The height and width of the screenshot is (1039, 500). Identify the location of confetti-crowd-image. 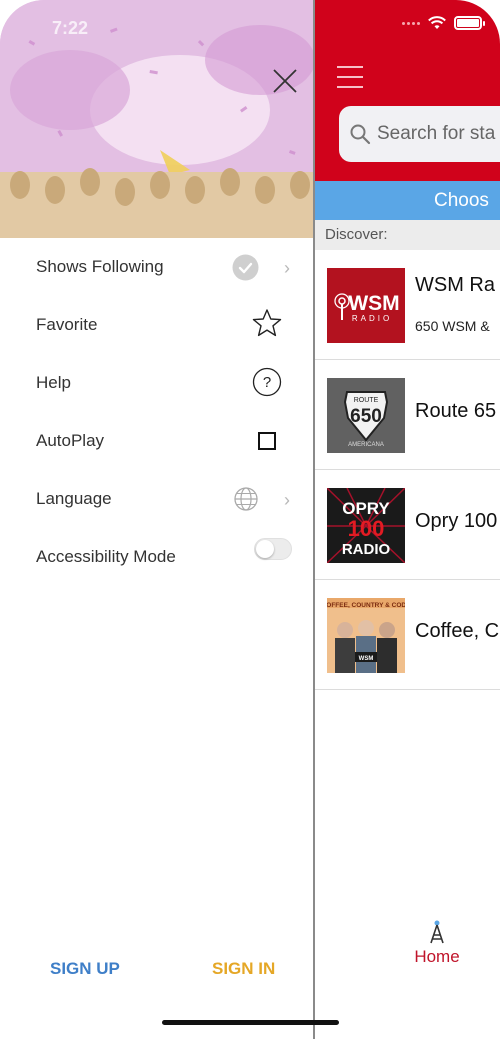
(156, 119).